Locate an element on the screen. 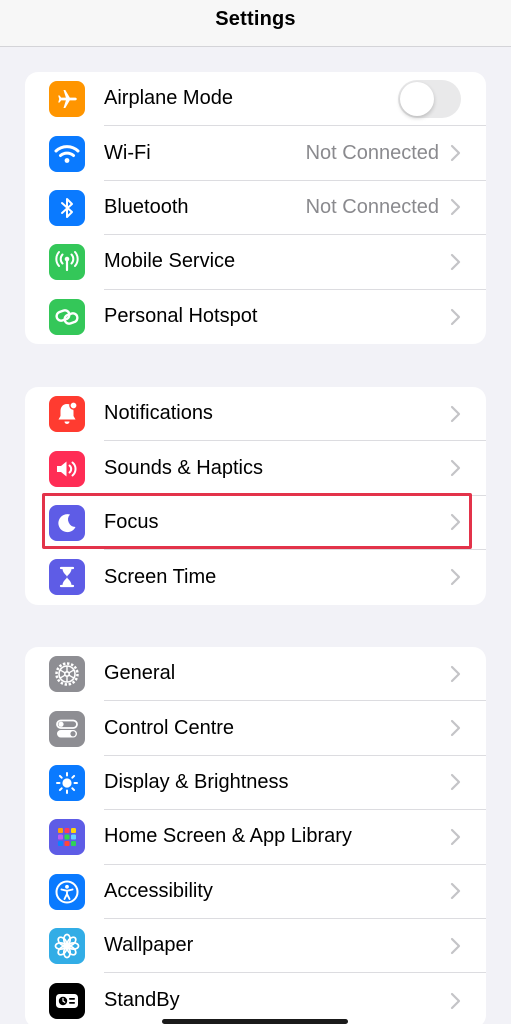  accessibility-icon is located at coordinates (67, 891).